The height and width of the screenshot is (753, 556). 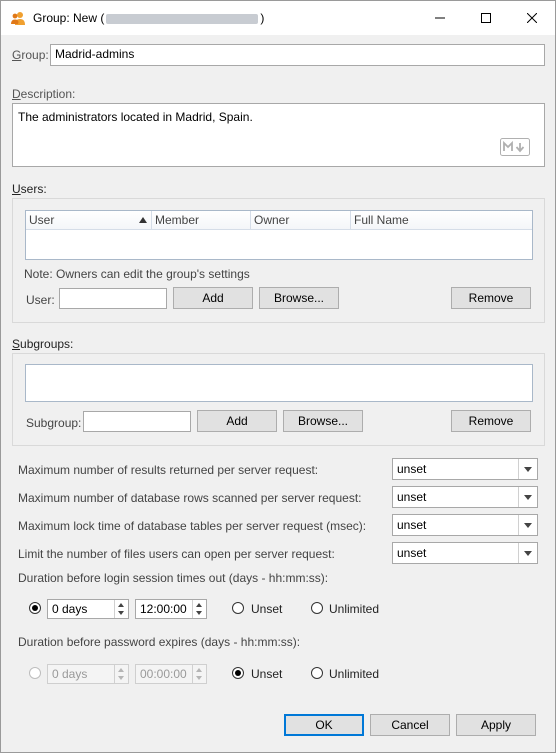 I want to click on close-icon, so click(x=532, y=18).